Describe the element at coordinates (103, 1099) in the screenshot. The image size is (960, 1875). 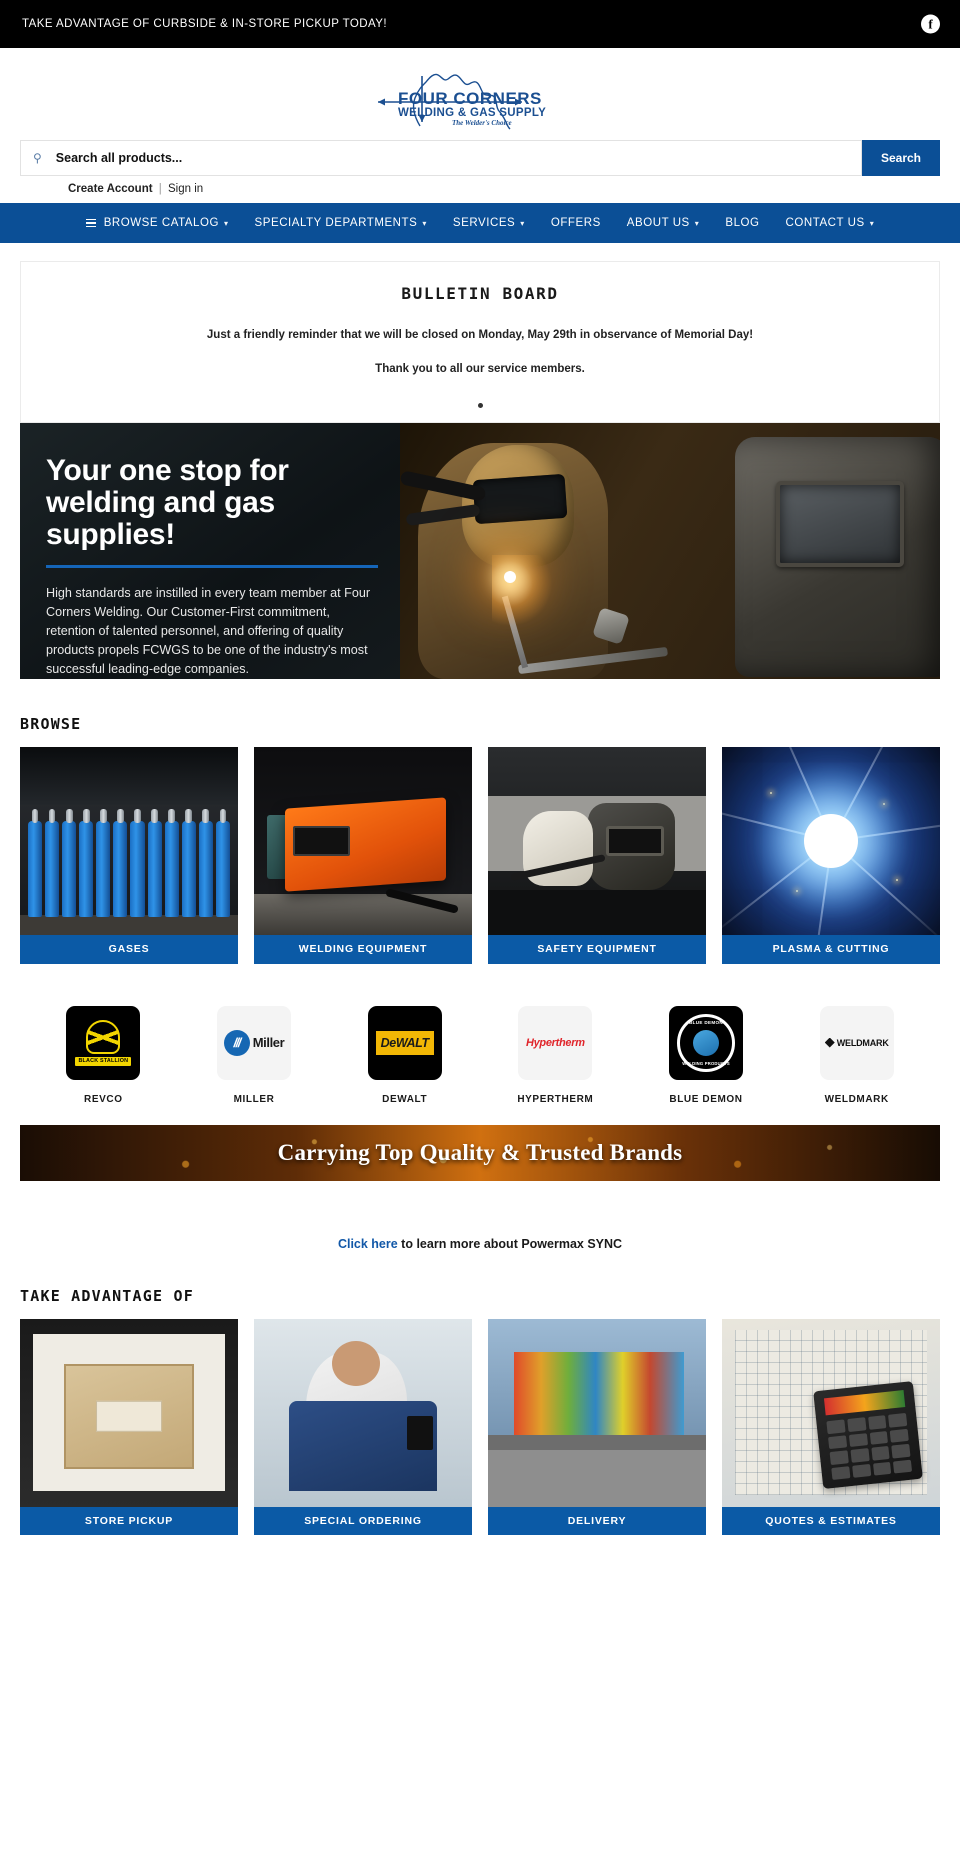
I see `brand-name: REVCO` at that location.